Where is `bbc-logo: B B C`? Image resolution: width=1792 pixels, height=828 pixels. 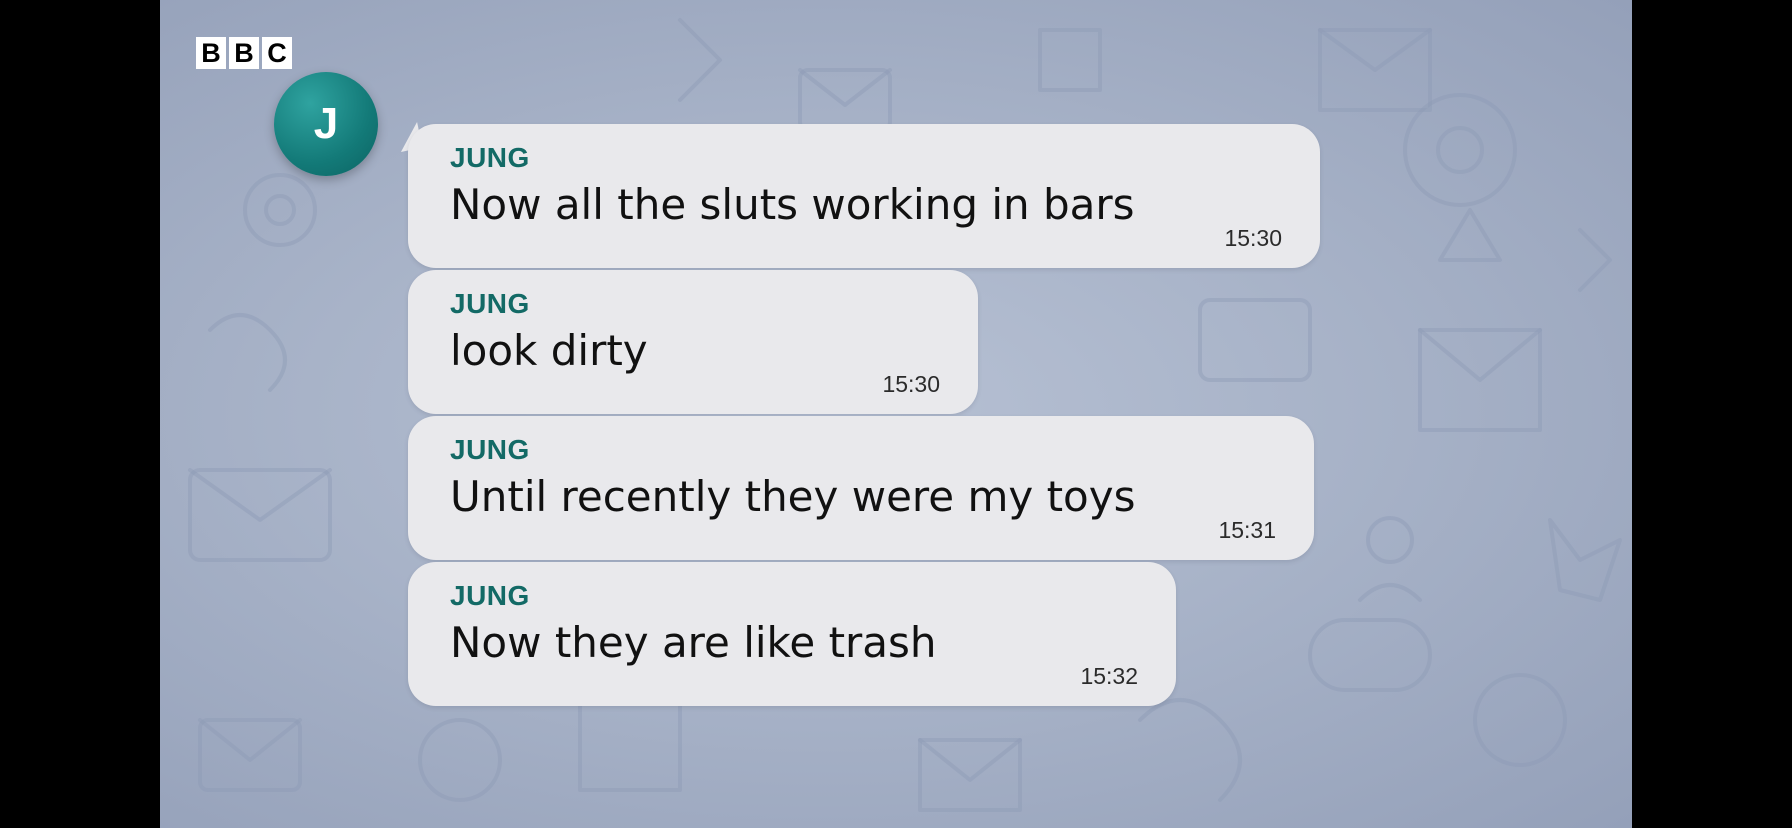 bbc-logo: B B C is located at coordinates (244, 53).